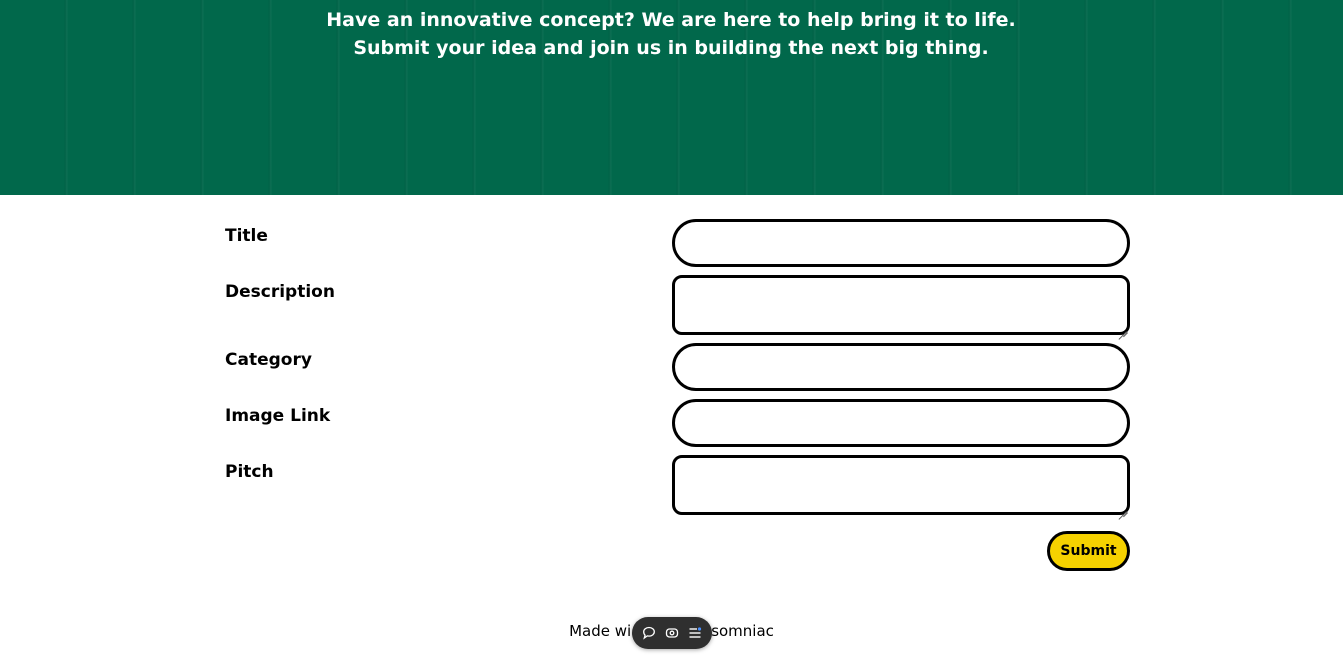 This screenshot has width=1343, height=667. I want to click on category-label: Category, so click(268, 360).